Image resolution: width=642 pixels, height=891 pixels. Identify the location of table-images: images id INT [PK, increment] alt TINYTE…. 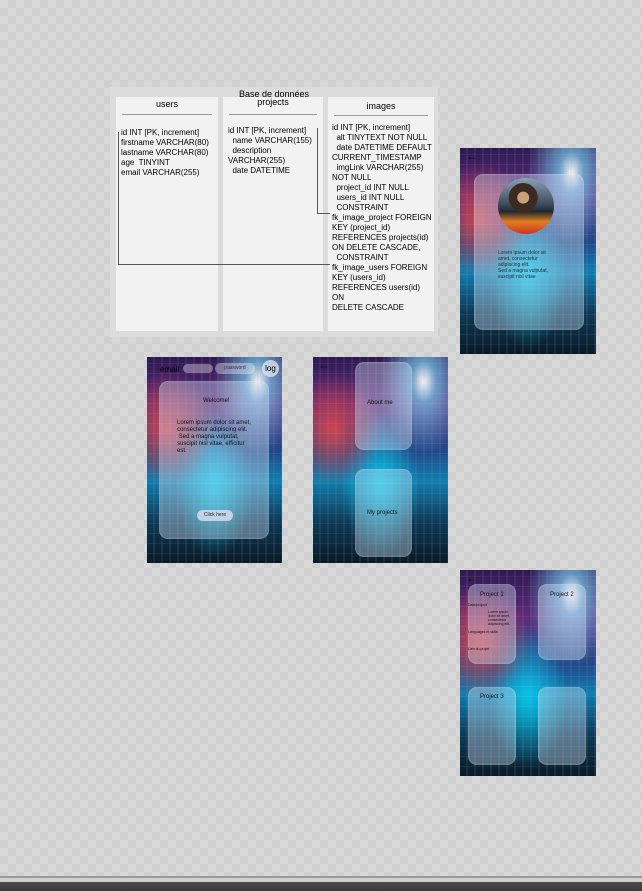
(381, 214).